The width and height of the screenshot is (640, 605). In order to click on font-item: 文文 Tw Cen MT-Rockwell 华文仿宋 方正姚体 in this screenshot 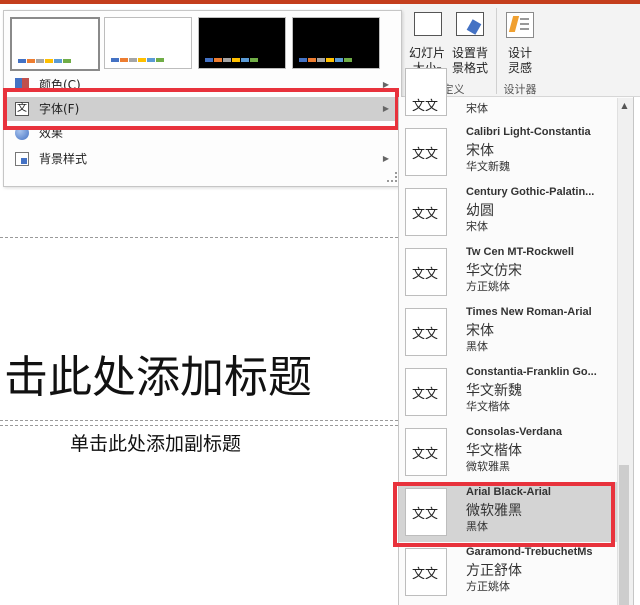, I will do `click(508, 272)`.